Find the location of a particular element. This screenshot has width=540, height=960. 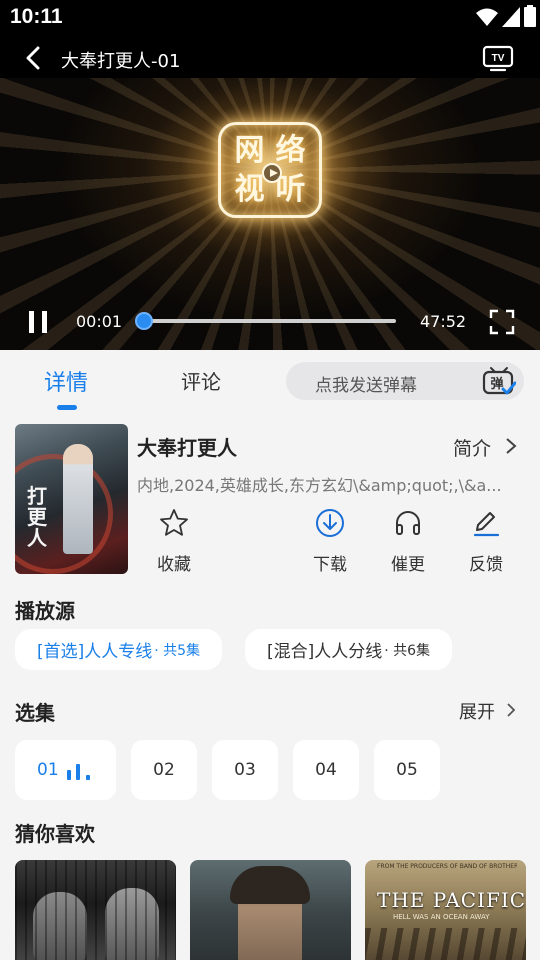

expand-episodes-link: 展开 is located at coordinates (477, 711).